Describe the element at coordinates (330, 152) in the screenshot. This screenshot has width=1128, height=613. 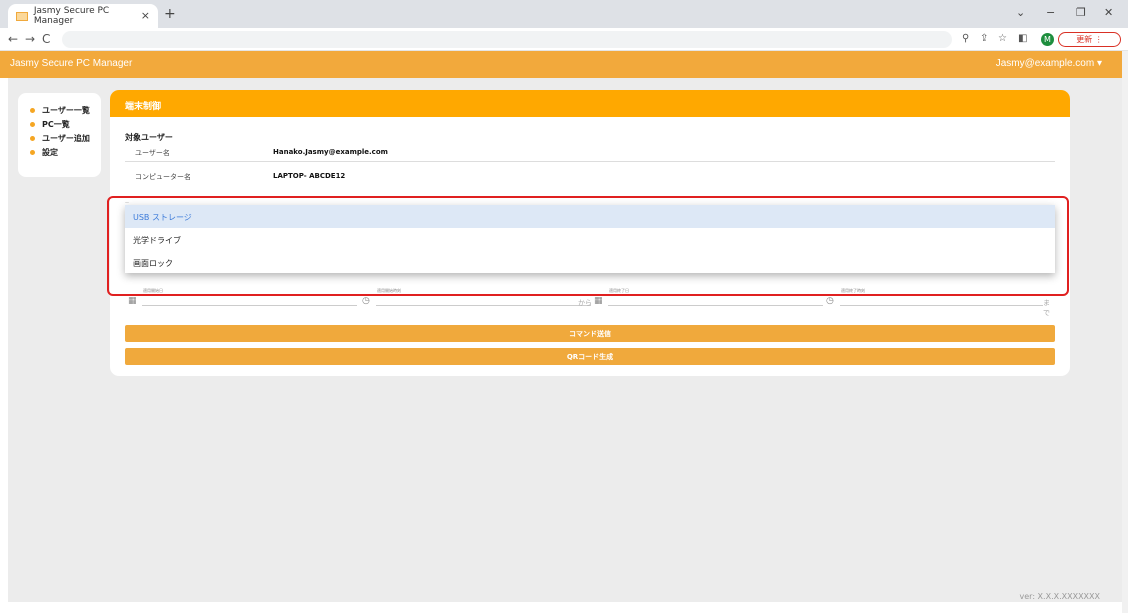
I see `user-name-value: Hanako.Jasmy@example.com` at that location.